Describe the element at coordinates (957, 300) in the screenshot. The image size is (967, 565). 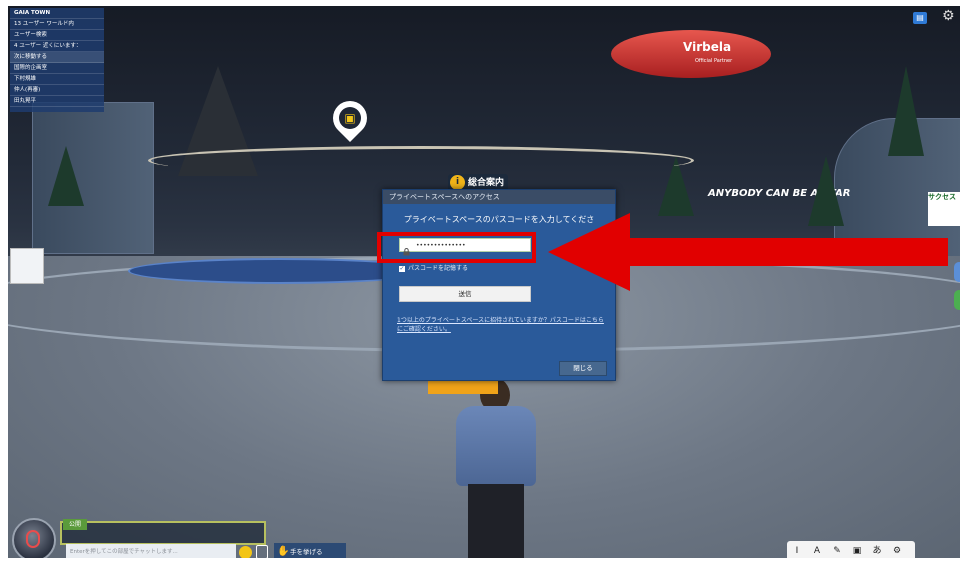
I see `side-action-icon` at that location.